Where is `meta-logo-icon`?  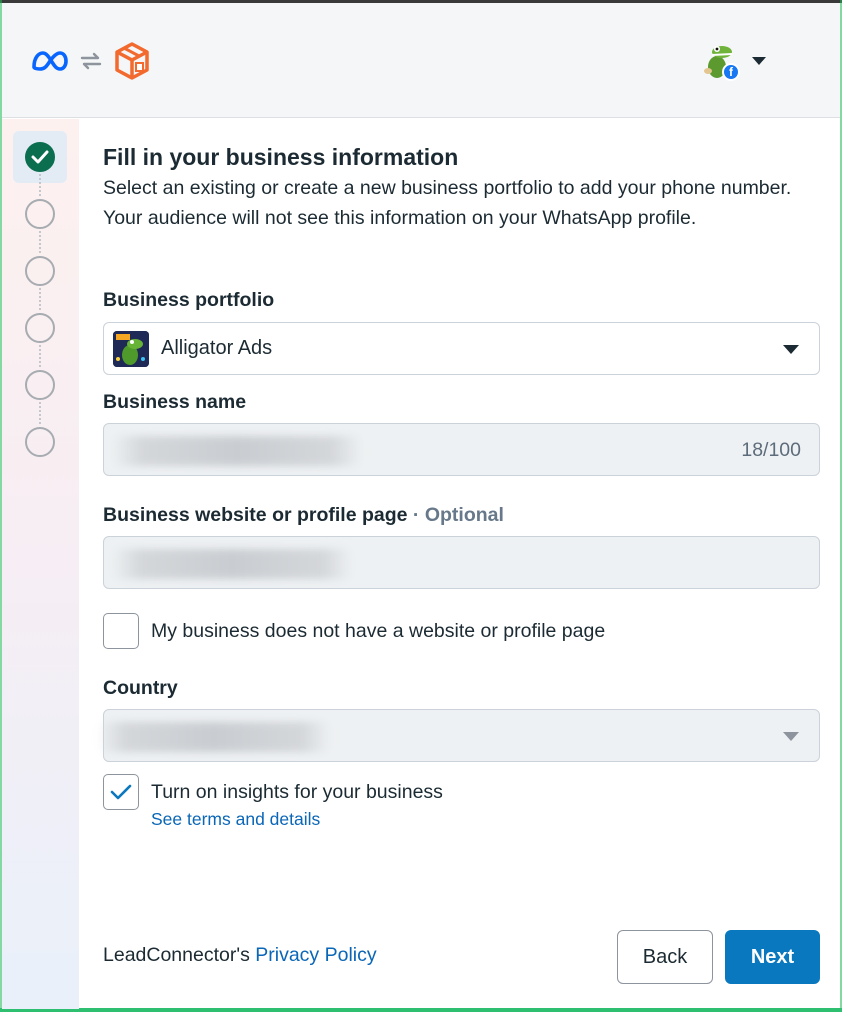 meta-logo-icon is located at coordinates (50, 61).